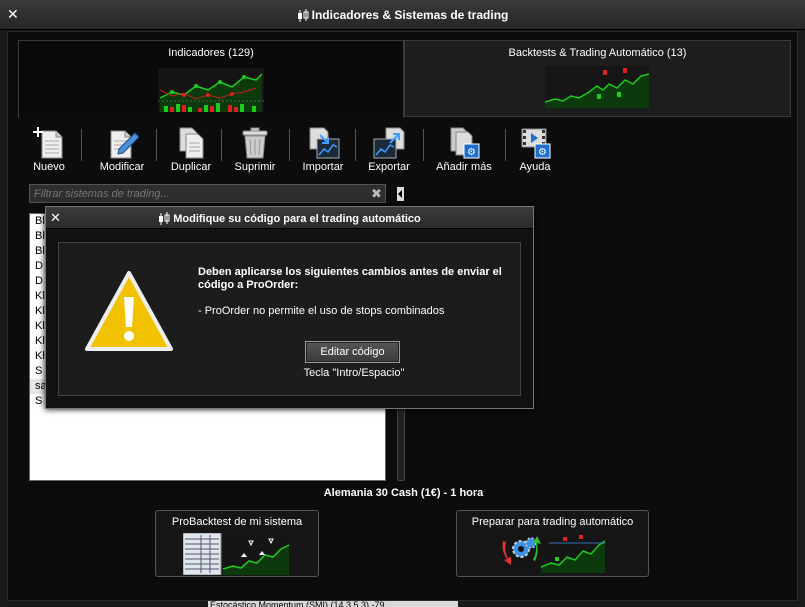 The image size is (805, 607). Describe the element at coordinates (536, 143) in the screenshot. I see `help-video-icon: ⚙` at that location.